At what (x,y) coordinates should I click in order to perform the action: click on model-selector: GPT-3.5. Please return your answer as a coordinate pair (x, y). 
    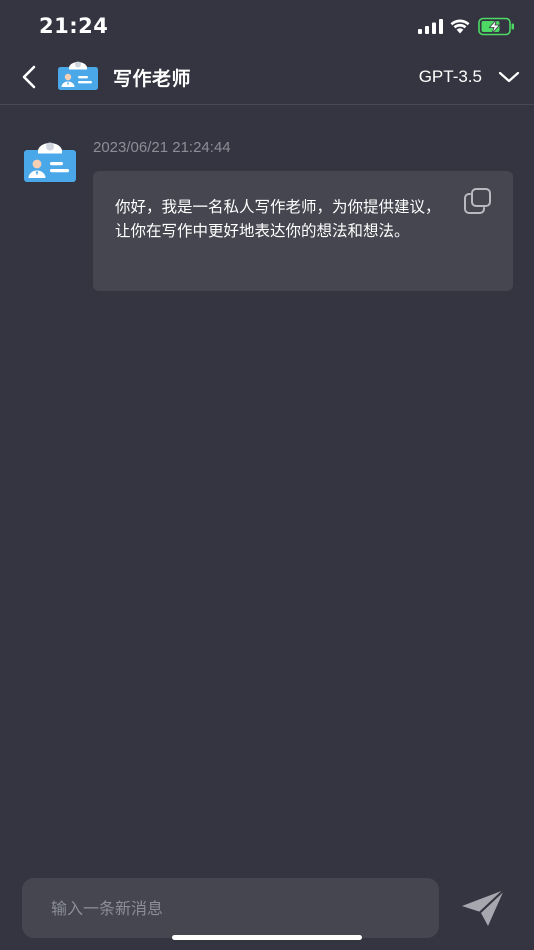
    Looking at the image, I should click on (469, 77).